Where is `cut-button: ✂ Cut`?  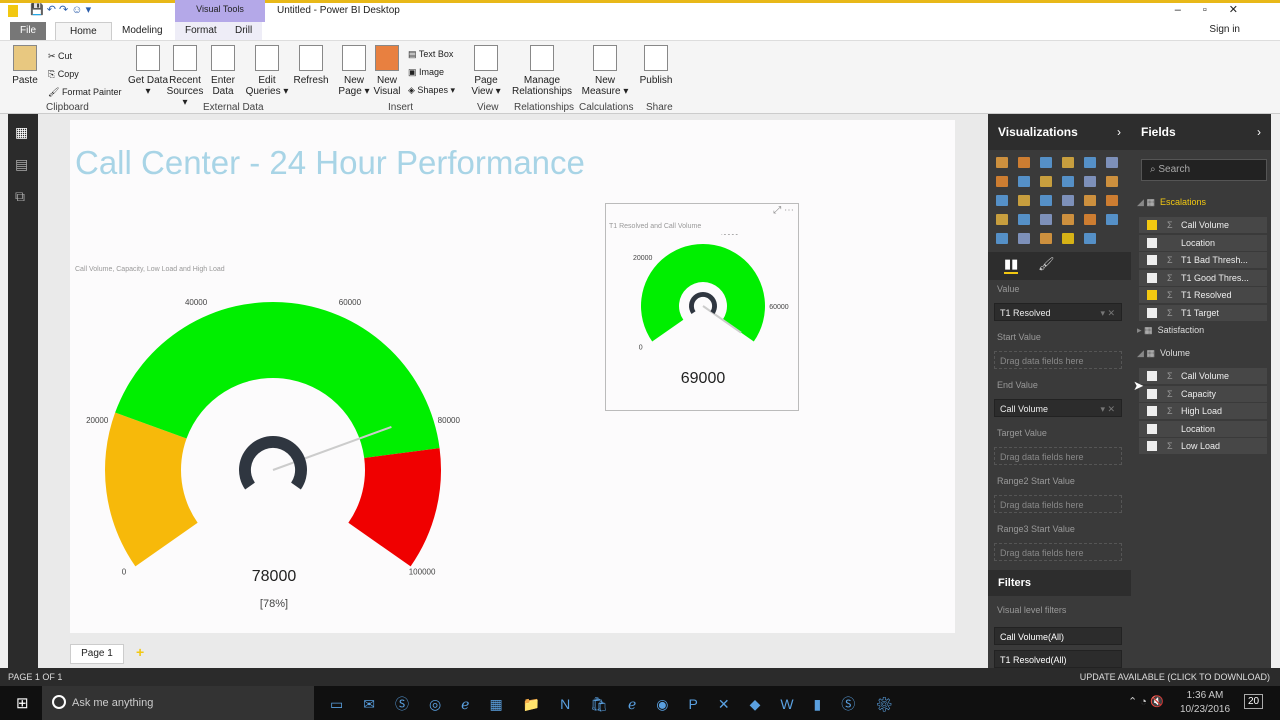 cut-button: ✂ Cut is located at coordinates (84, 56).